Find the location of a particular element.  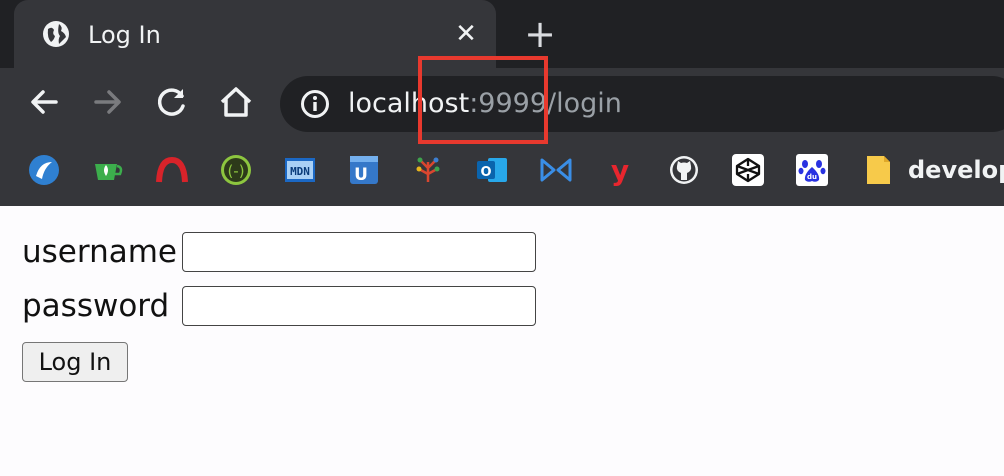

svg-text: y is located at coordinates (620, 170).